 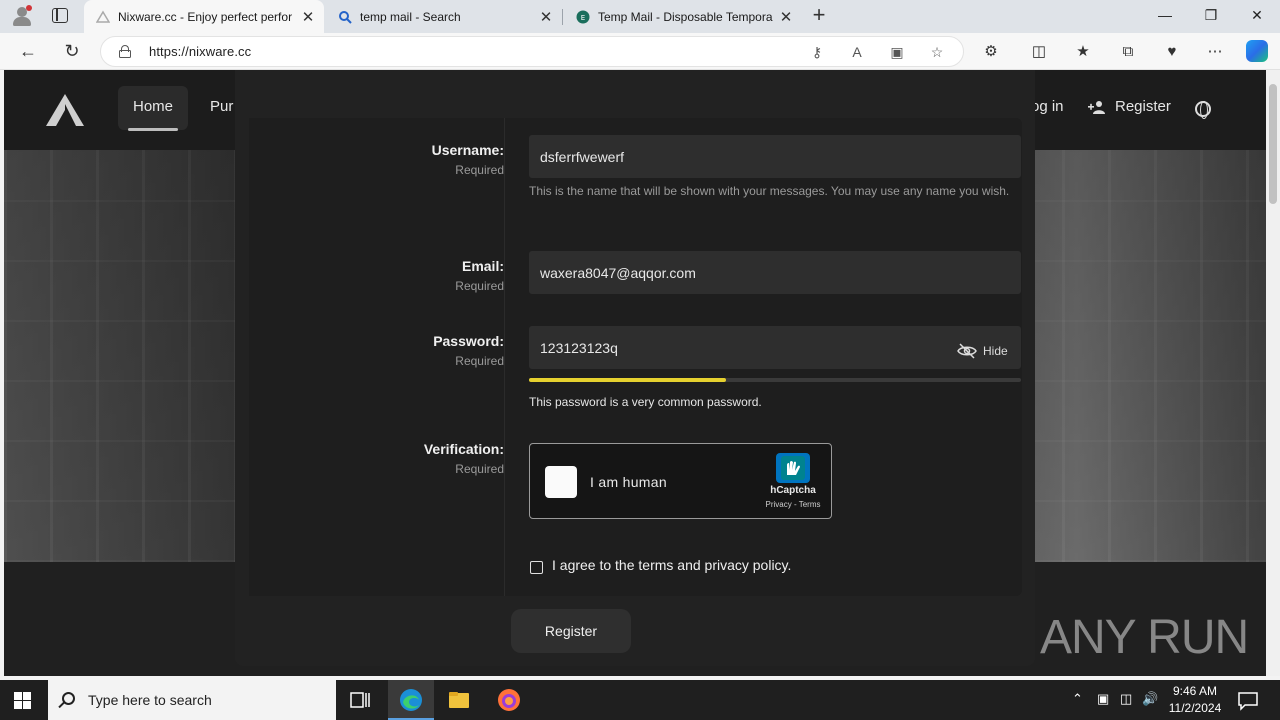 What do you see at coordinates (28, 51) in the screenshot?
I see `back-button: ←` at bounding box center [28, 51].